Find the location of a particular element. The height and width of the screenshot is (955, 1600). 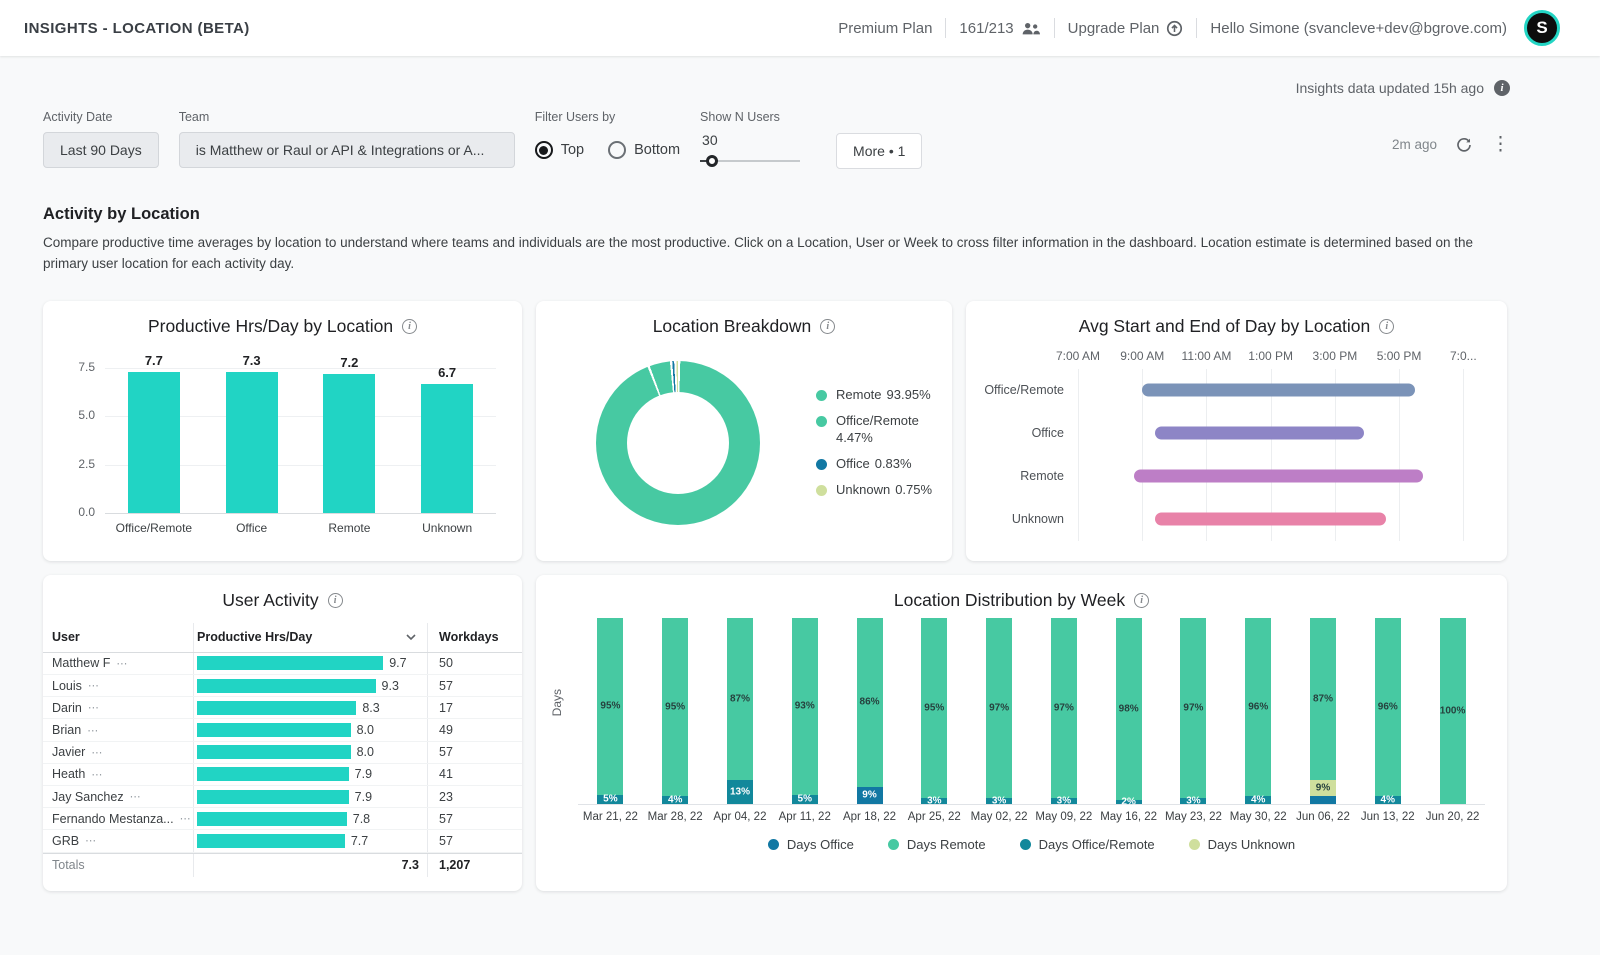

week-column: 86% 9% Apr 18, 22 is located at coordinates (869, 720).